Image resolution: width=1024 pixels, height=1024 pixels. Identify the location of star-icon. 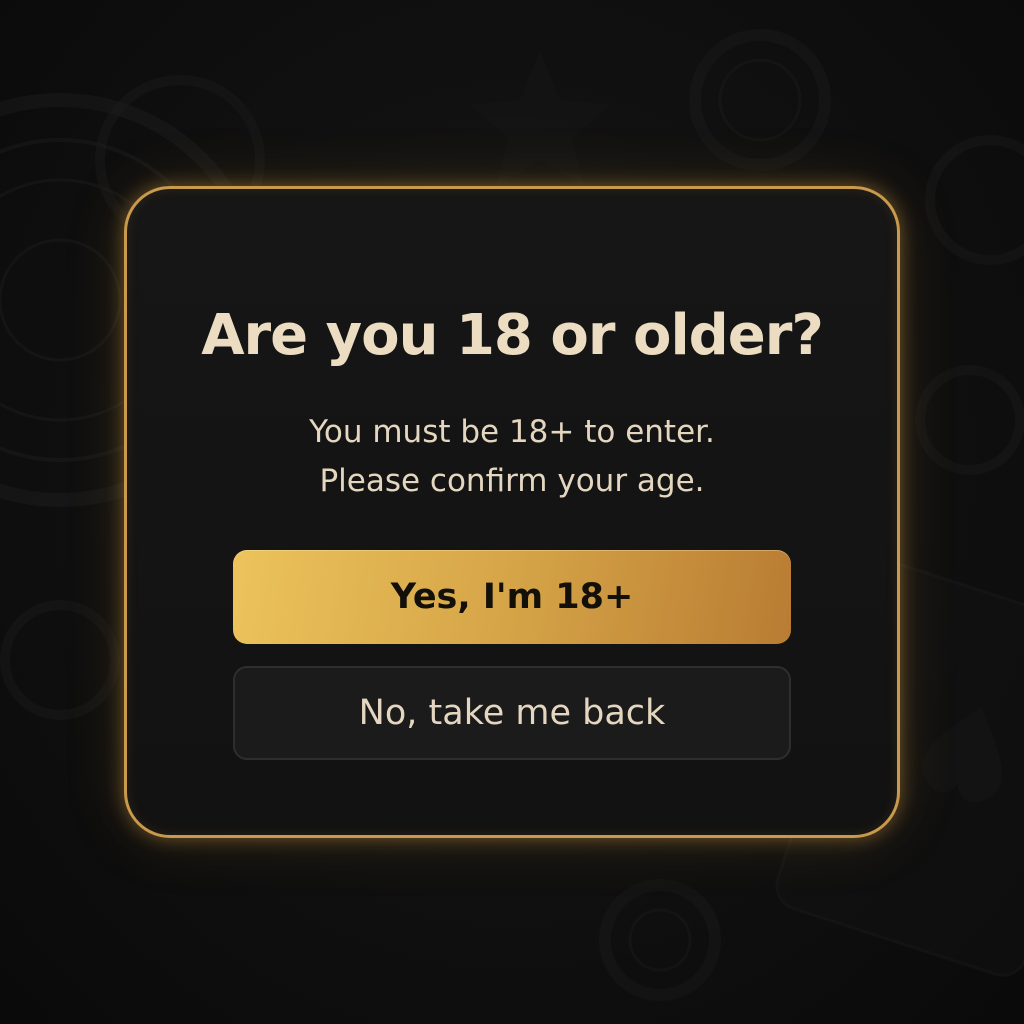
(540, 119).